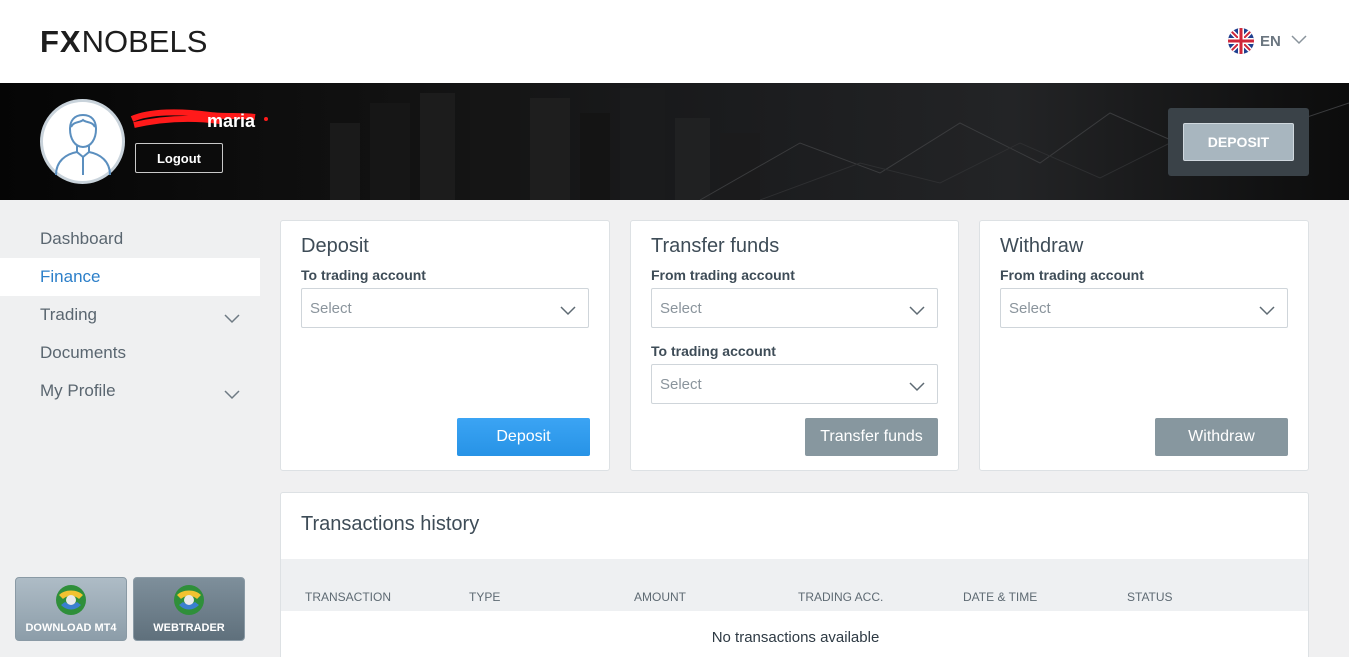 This screenshot has width=1349, height=657. I want to click on sidebar-item-my-profile: My Profile, so click(130, 391).